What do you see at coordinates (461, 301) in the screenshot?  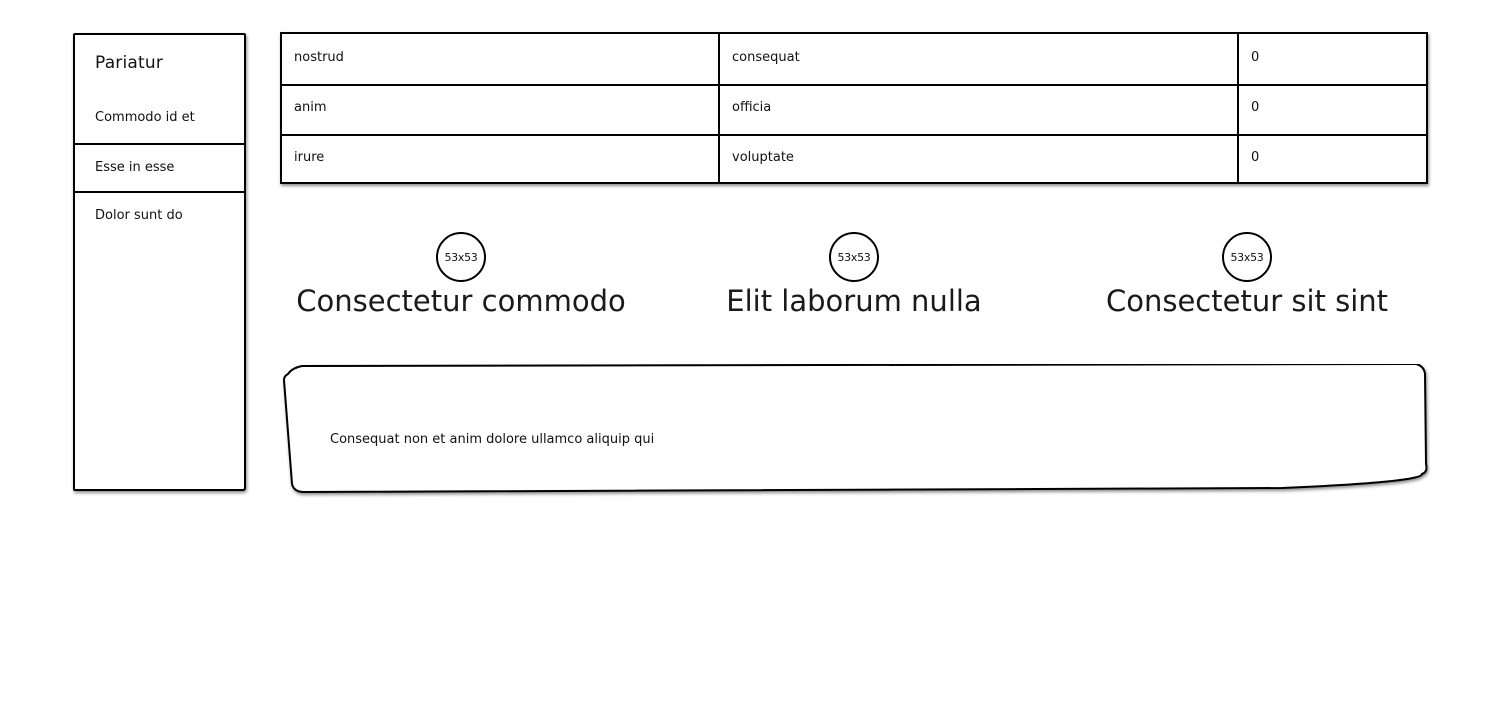 I see `feature-heading: Consectetur commodo` at bounding box center [461, 301].